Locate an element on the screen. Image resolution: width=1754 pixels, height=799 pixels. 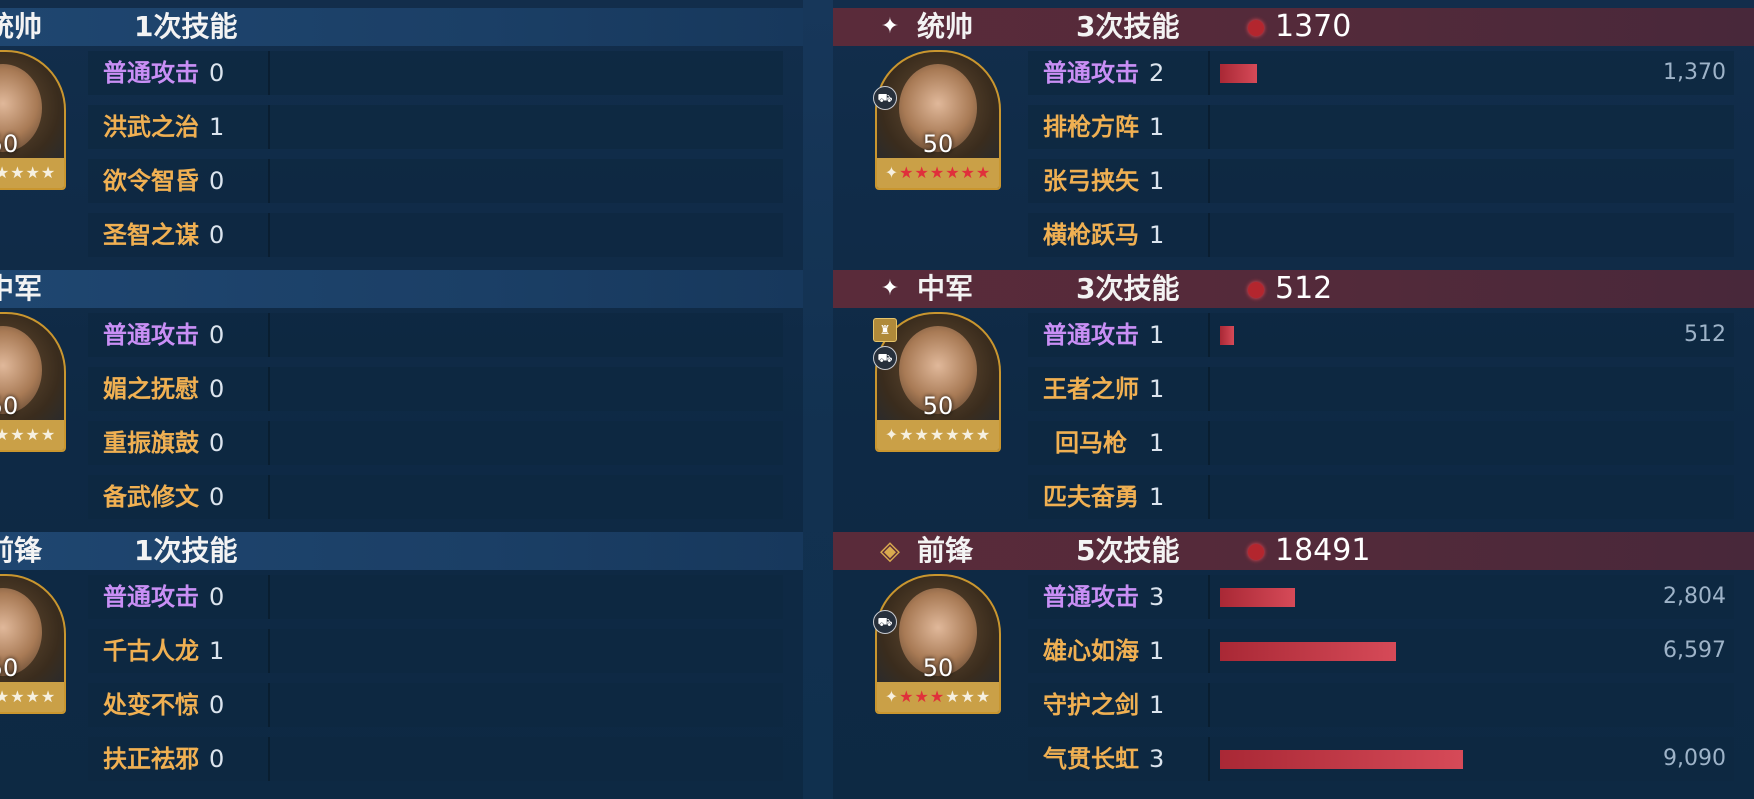
section-header: 中军 is located at coordinates (401, 289).